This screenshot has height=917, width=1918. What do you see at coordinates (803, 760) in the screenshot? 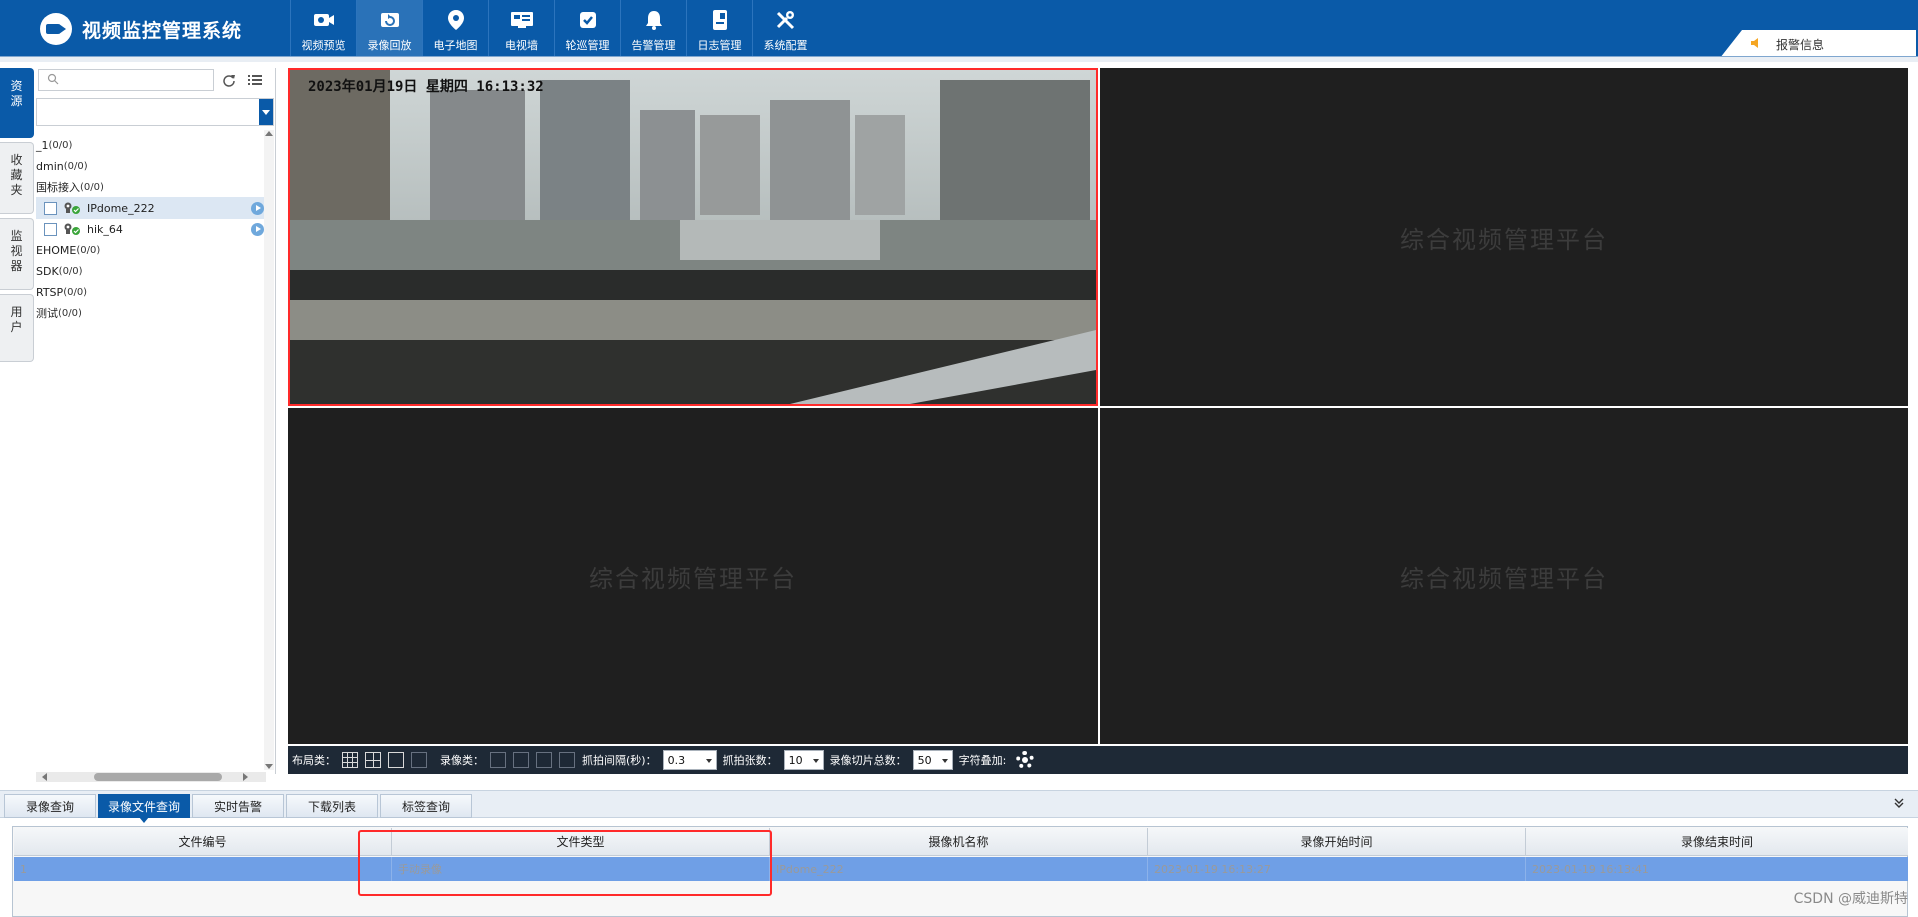
I see `count-select: 10` at bounding box center [803, 760].